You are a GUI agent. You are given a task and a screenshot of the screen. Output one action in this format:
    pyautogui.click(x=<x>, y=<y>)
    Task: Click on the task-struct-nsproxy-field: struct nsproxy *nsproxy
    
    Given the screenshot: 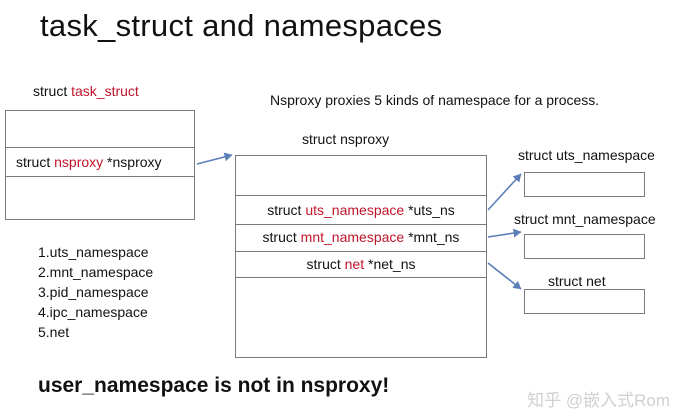 What is the action you would take?
    pyautogui.click(x=100, y=162)
    